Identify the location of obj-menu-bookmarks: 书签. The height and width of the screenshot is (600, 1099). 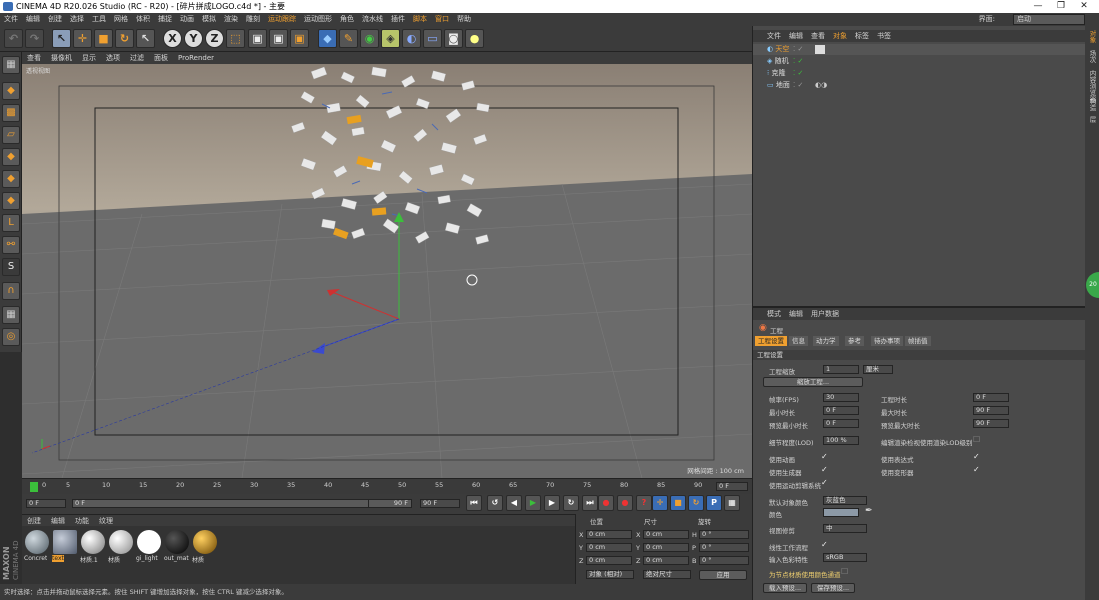
(884, 36).